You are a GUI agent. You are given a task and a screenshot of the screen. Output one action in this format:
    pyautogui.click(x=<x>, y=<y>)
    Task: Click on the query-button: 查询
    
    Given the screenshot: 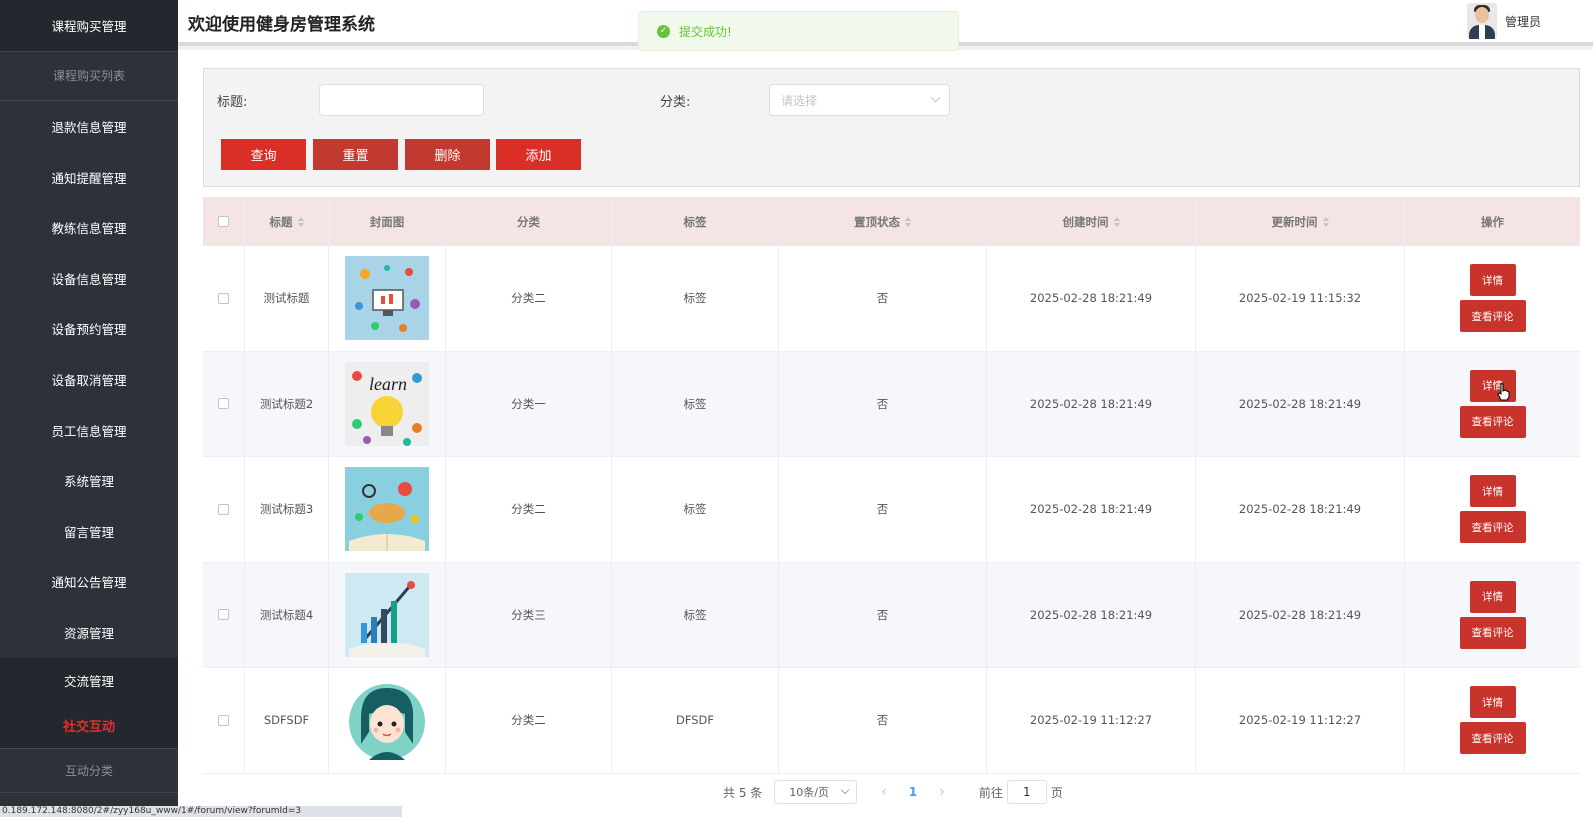 What is the action you would take?
    pyautogui.click(x=263, y=154)
    